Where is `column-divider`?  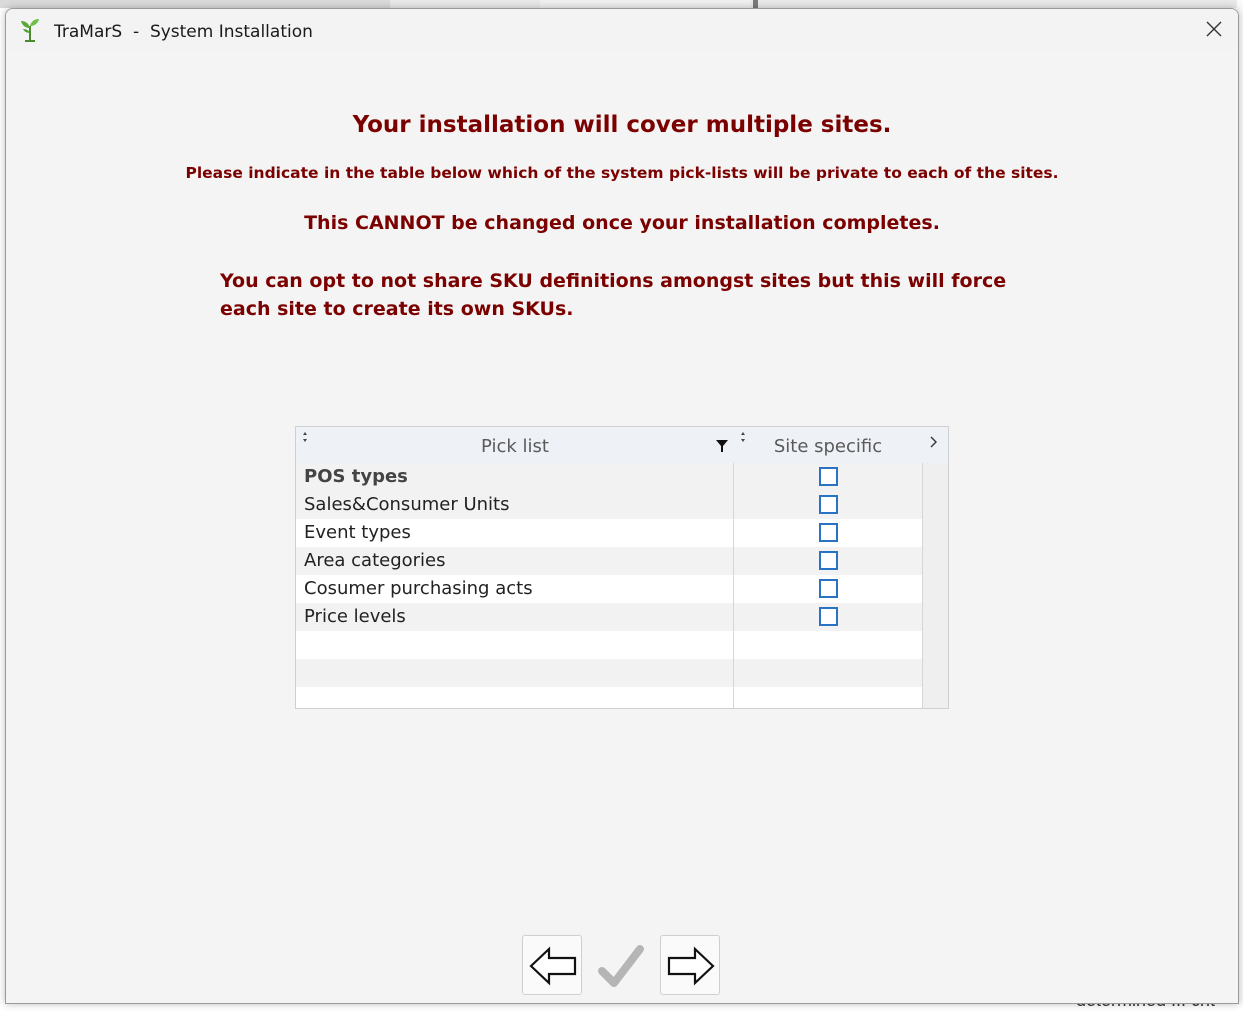
column-divider is located at coordinates (733, 585).